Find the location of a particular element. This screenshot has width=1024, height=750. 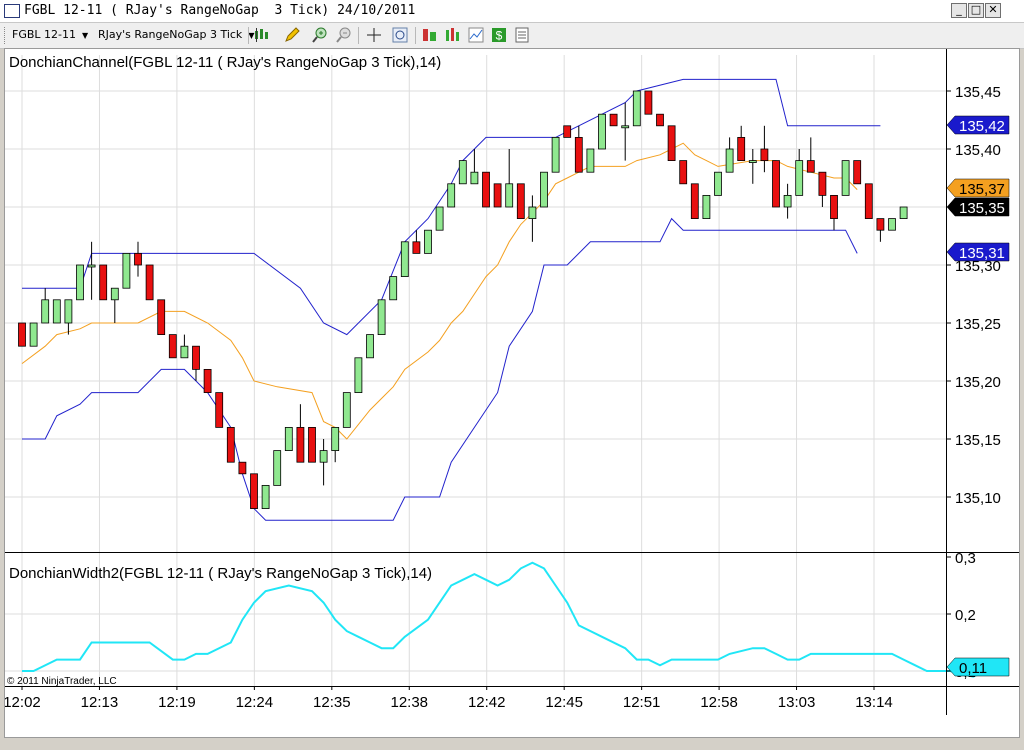

chart-properties-icon is located at coordinates (476, 35).